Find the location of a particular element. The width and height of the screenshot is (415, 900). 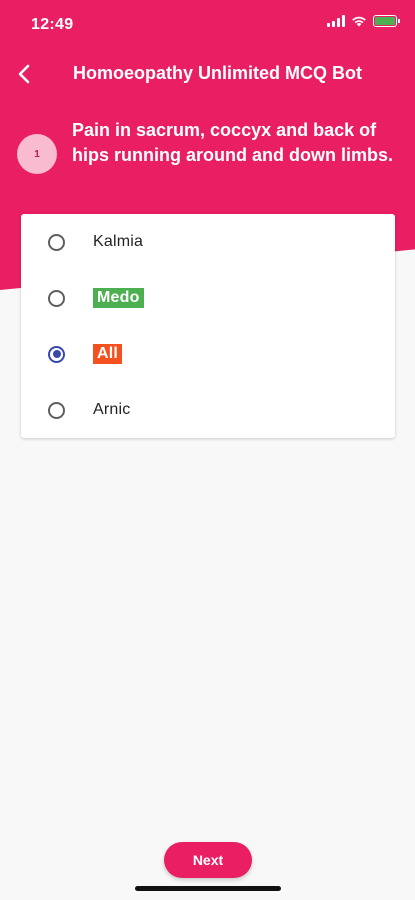

option-label-correct: Medo is located at coordinates (118, 298).